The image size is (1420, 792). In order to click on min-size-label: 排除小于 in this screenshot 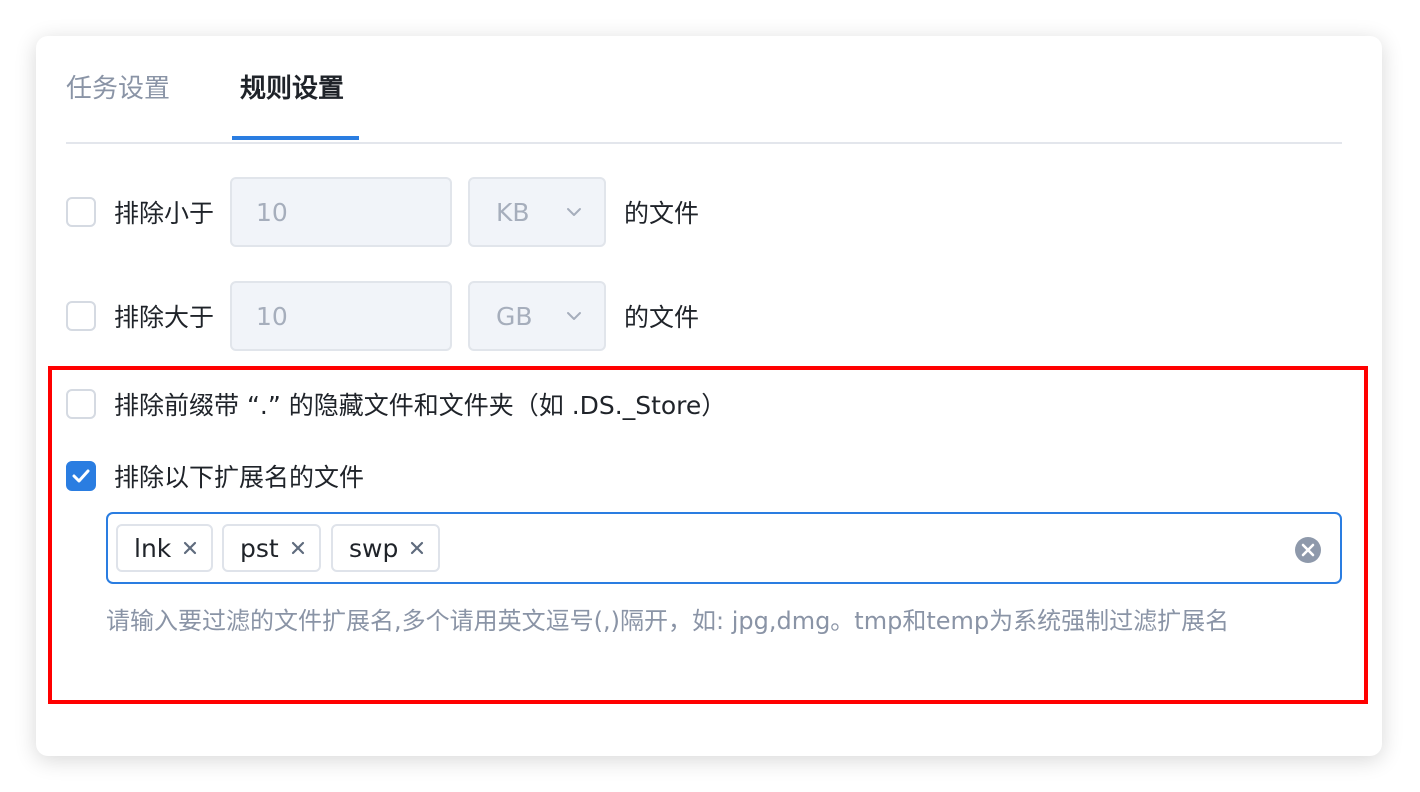, I will do `click(164, 213)`.